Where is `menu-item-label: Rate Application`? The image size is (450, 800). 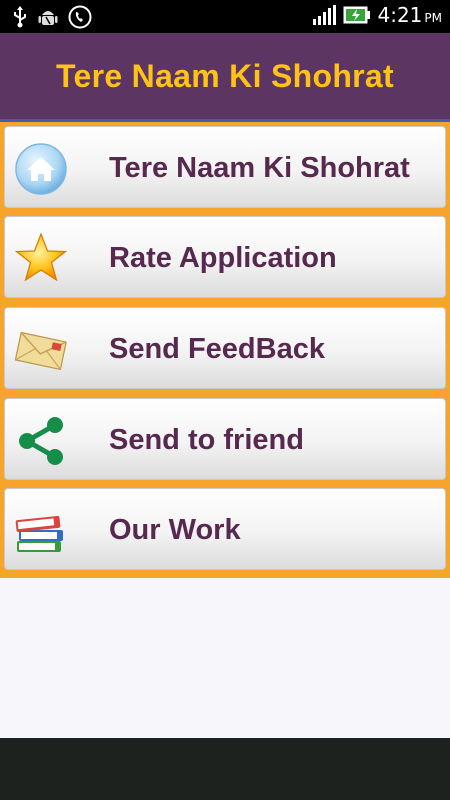
menu-item-label: Rate Application is located at coordinates (223, 258).